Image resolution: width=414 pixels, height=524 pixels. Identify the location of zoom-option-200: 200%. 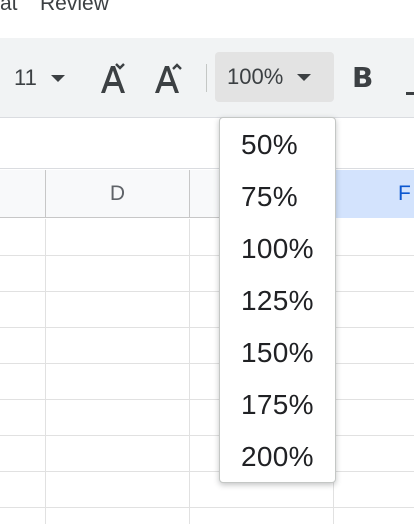
(277, 457).